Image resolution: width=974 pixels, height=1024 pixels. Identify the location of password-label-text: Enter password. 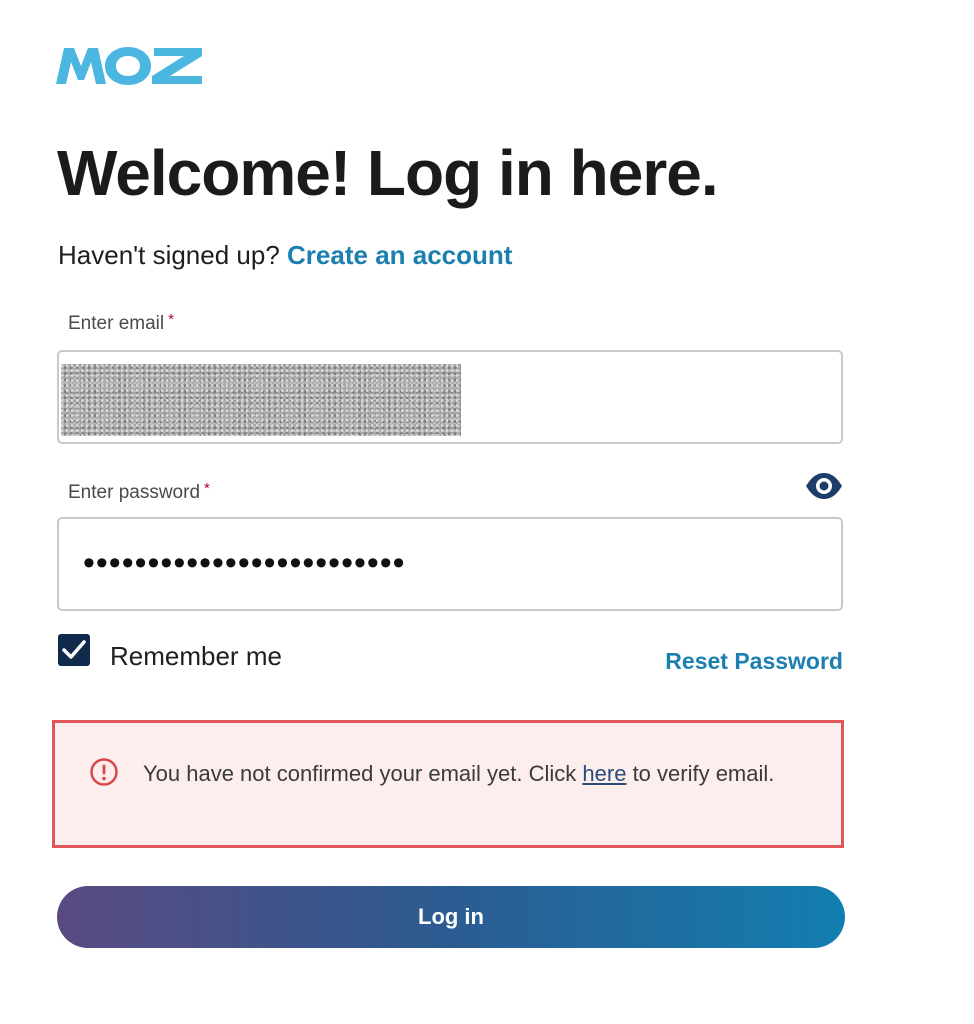
(134, 492).